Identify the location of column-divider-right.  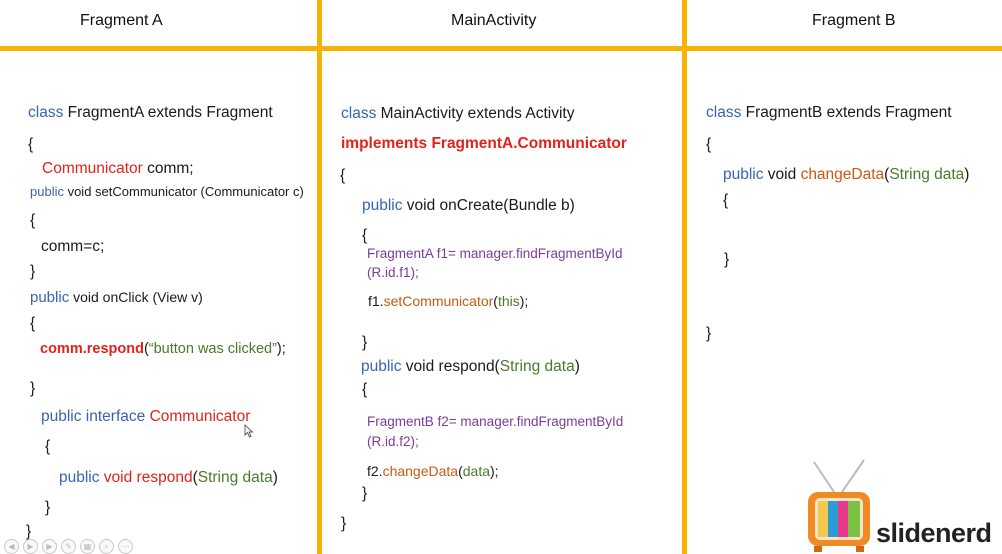
(684, 277).